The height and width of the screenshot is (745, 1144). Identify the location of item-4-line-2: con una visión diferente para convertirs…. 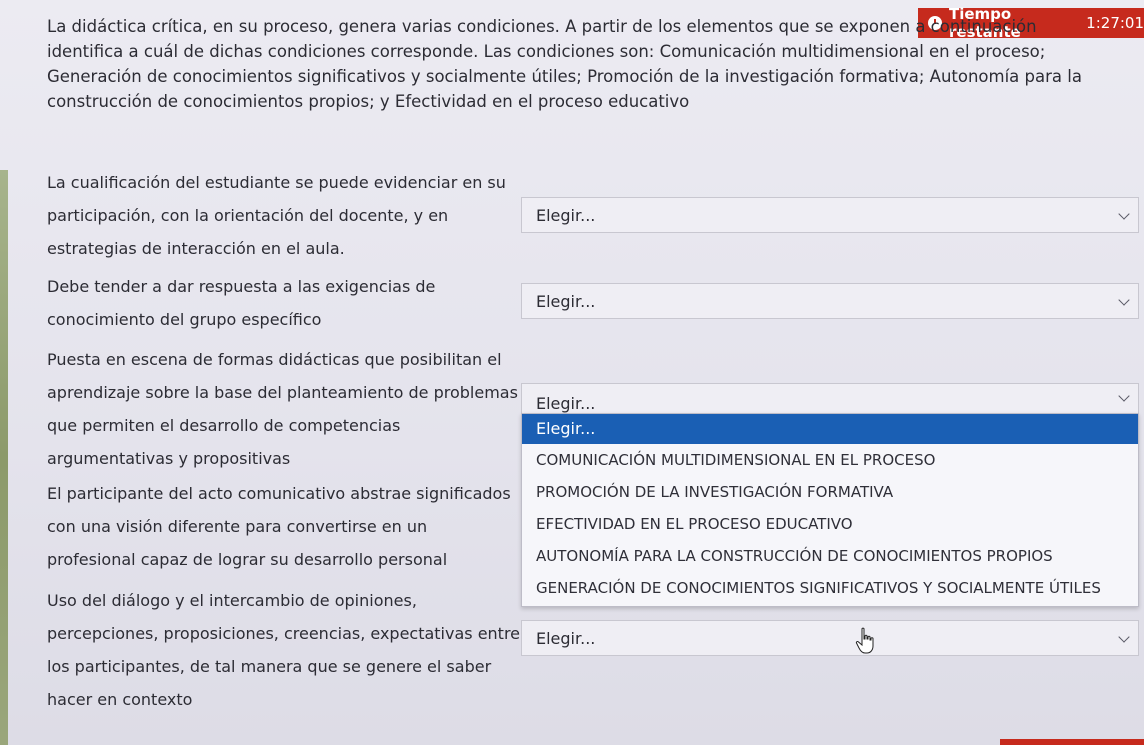
(237, 526).